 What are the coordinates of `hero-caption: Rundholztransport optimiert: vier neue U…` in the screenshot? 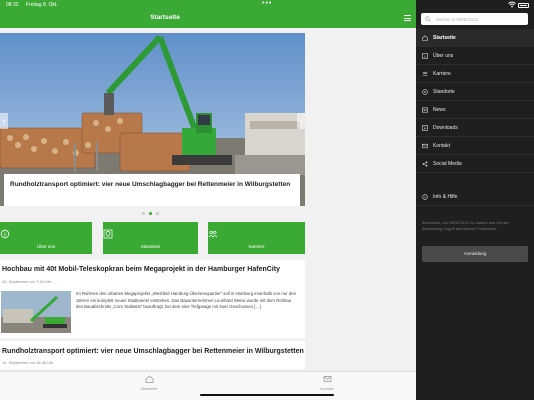 It's located at (152, 190).